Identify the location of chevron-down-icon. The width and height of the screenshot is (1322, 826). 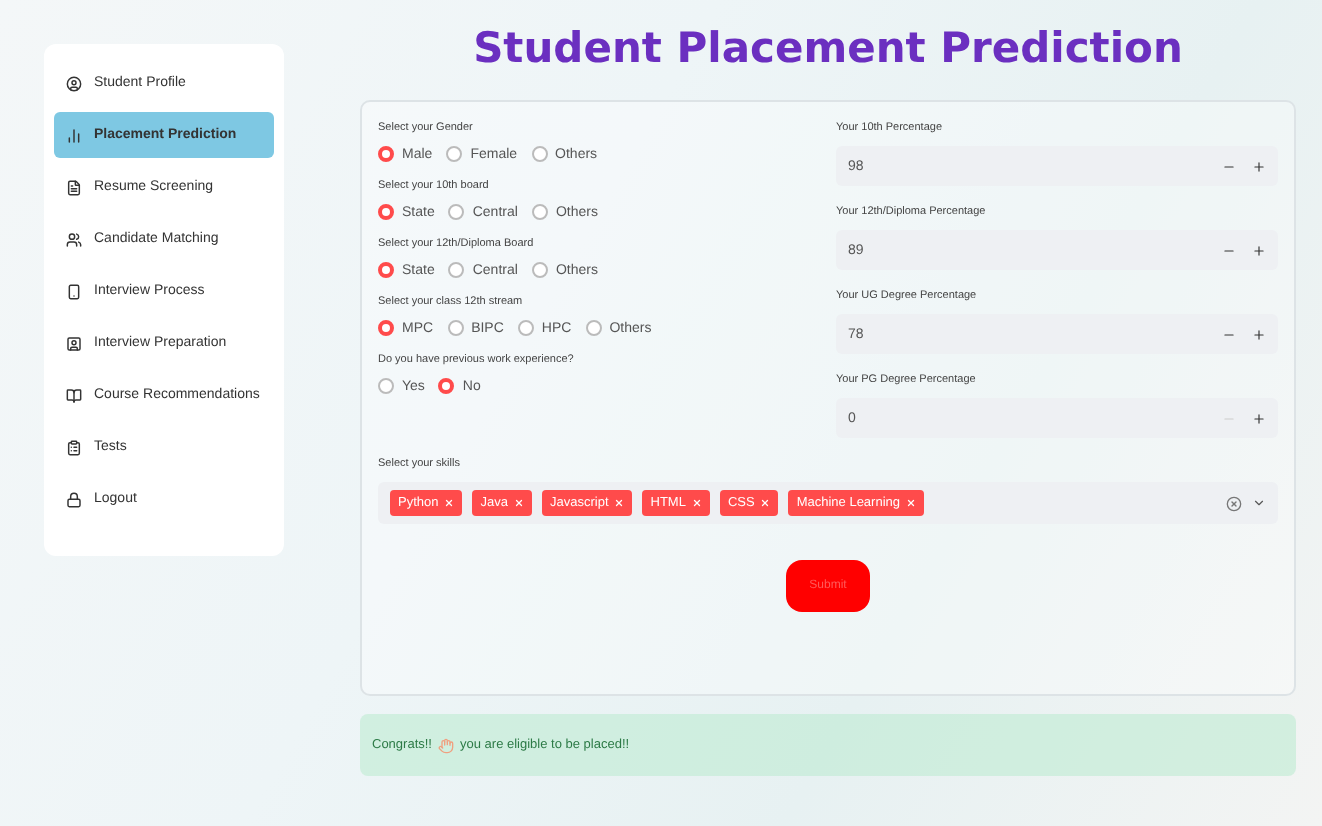
(1259, 503).